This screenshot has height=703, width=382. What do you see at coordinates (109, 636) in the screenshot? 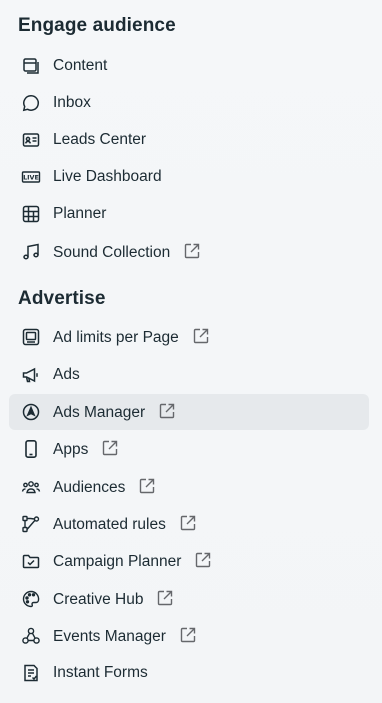
I see `nav-item-label: Events Manager` at bounding box center [109, 636].